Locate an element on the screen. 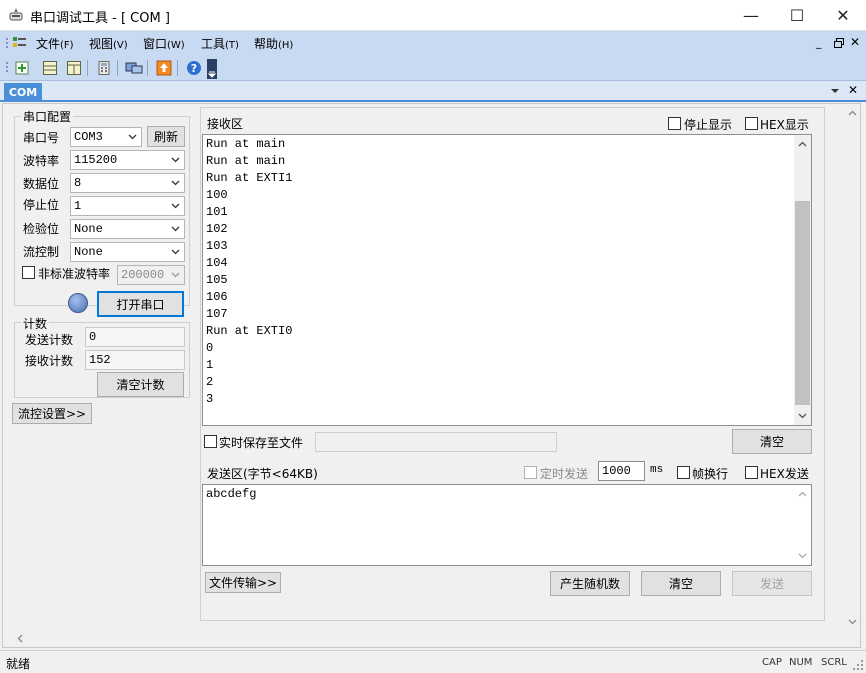  clear-count-button: 清空计数 is located at coordinates (140, 384).